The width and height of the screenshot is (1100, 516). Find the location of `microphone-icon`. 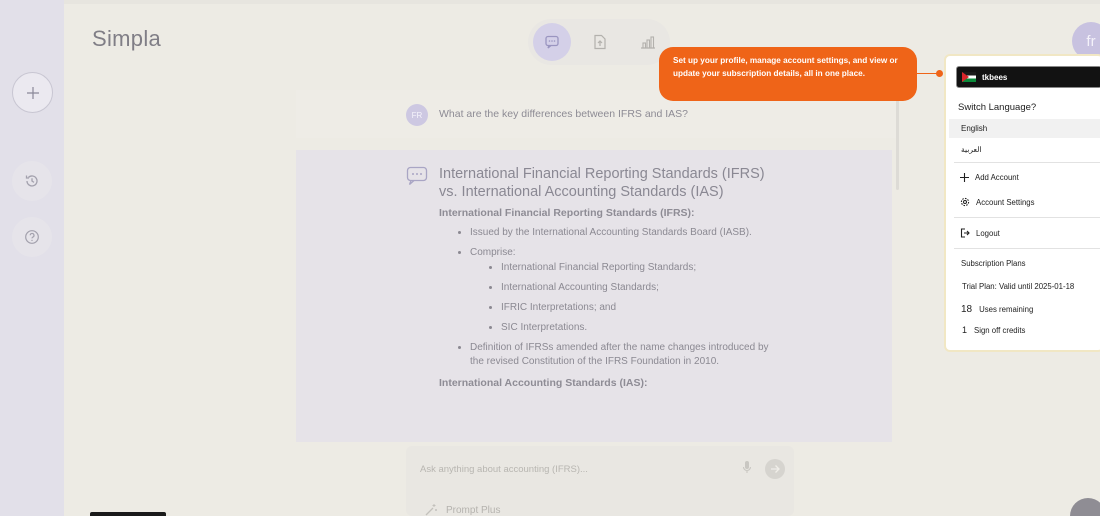

microphone-icon is located at coordinates (747, 467).